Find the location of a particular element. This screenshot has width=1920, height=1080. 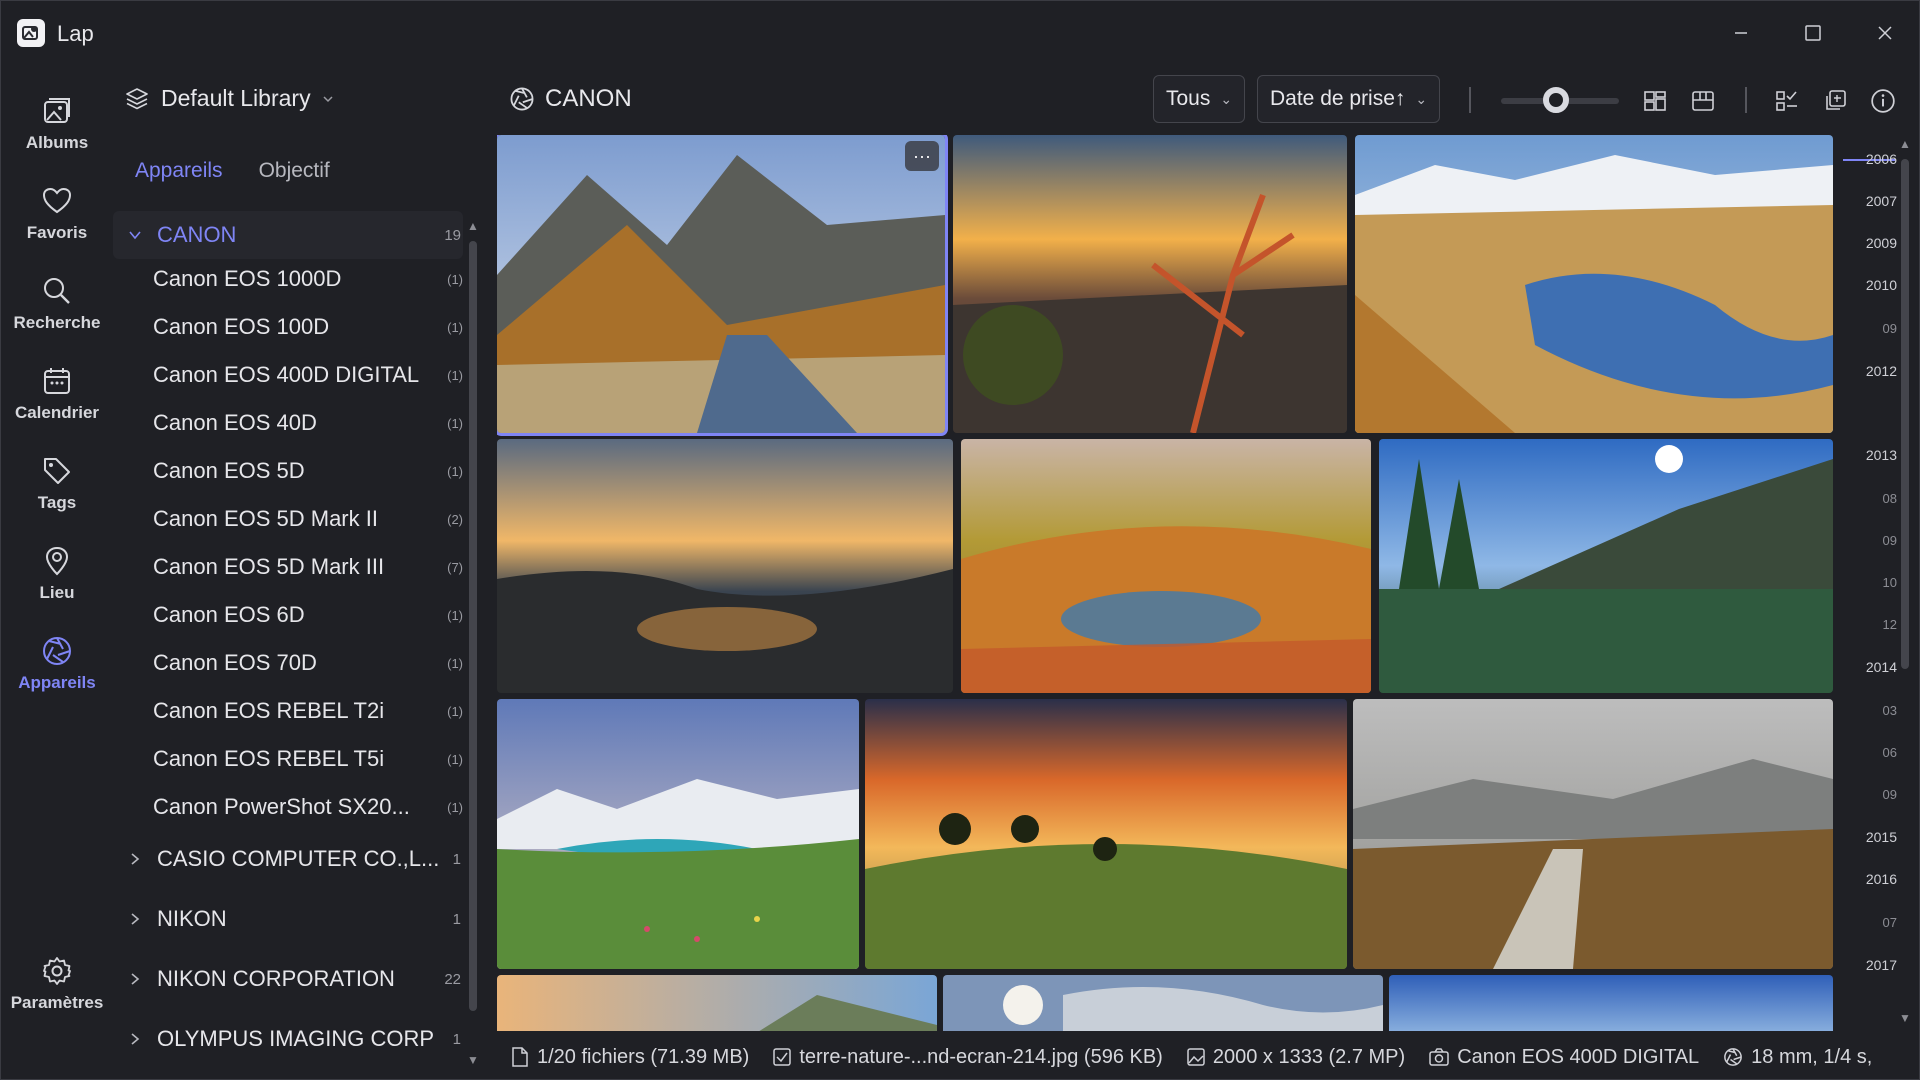

main-scrollbar is located at coordinates (1905, 414).